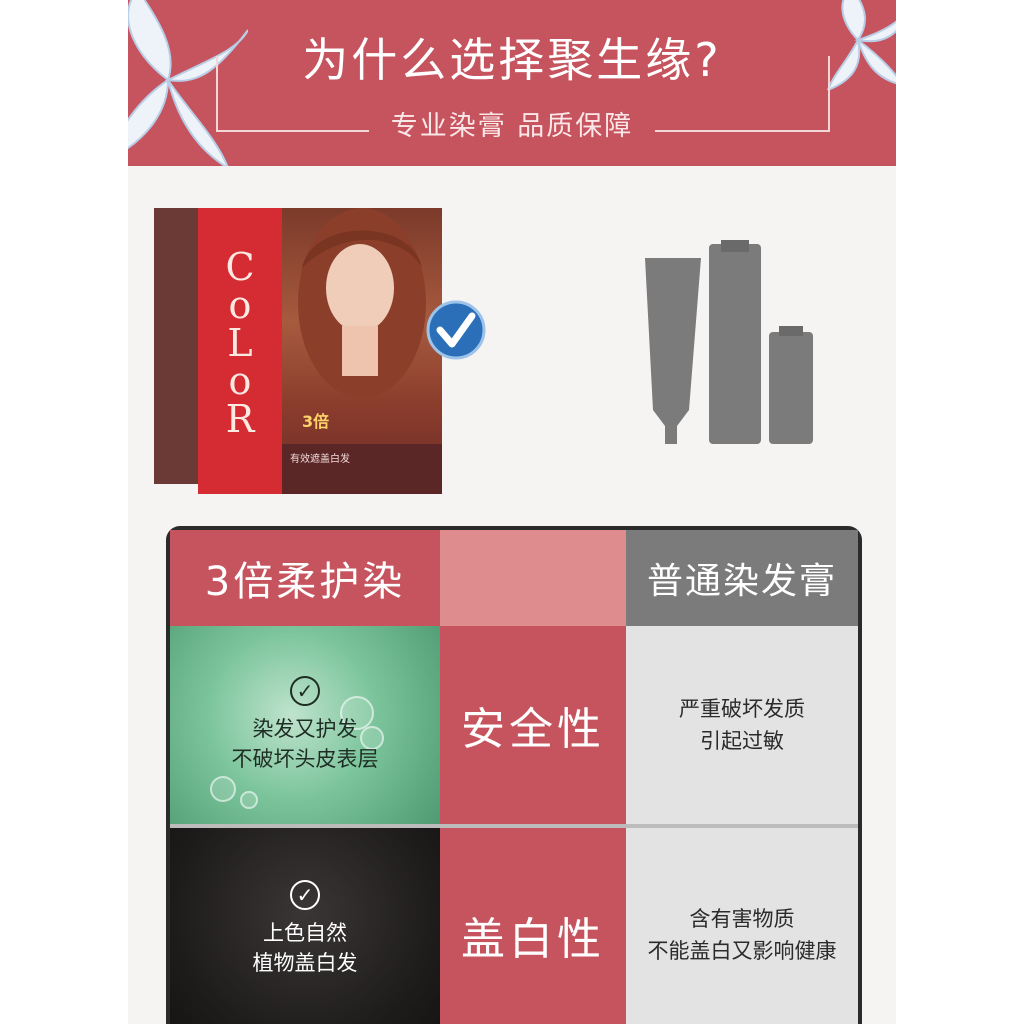 Image resolution: width=1024 pixels, height=1024 pixels. Describe the element at coordinates (305, 929) in the screenshot. I see `feature-text: ✓ 上色自然 植物盖白发` at that location.